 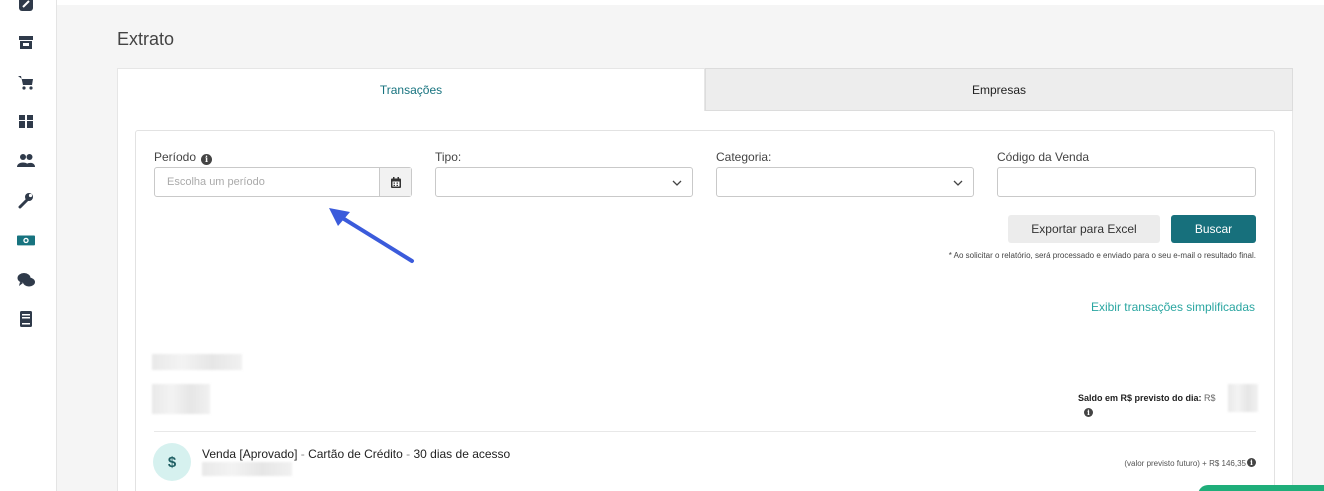 I want to click on page-title: Extrato, so click(x=146, y=39).